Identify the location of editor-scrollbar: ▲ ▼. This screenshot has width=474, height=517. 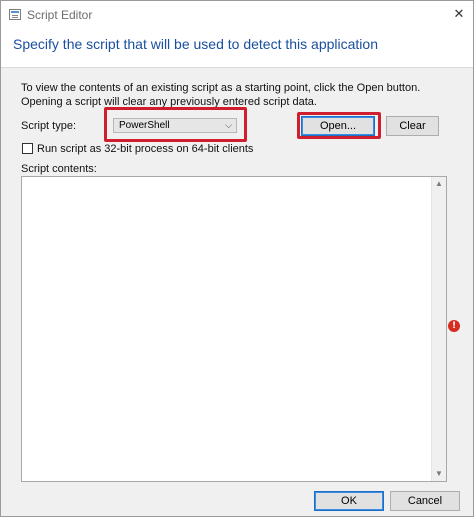
(438, 329).